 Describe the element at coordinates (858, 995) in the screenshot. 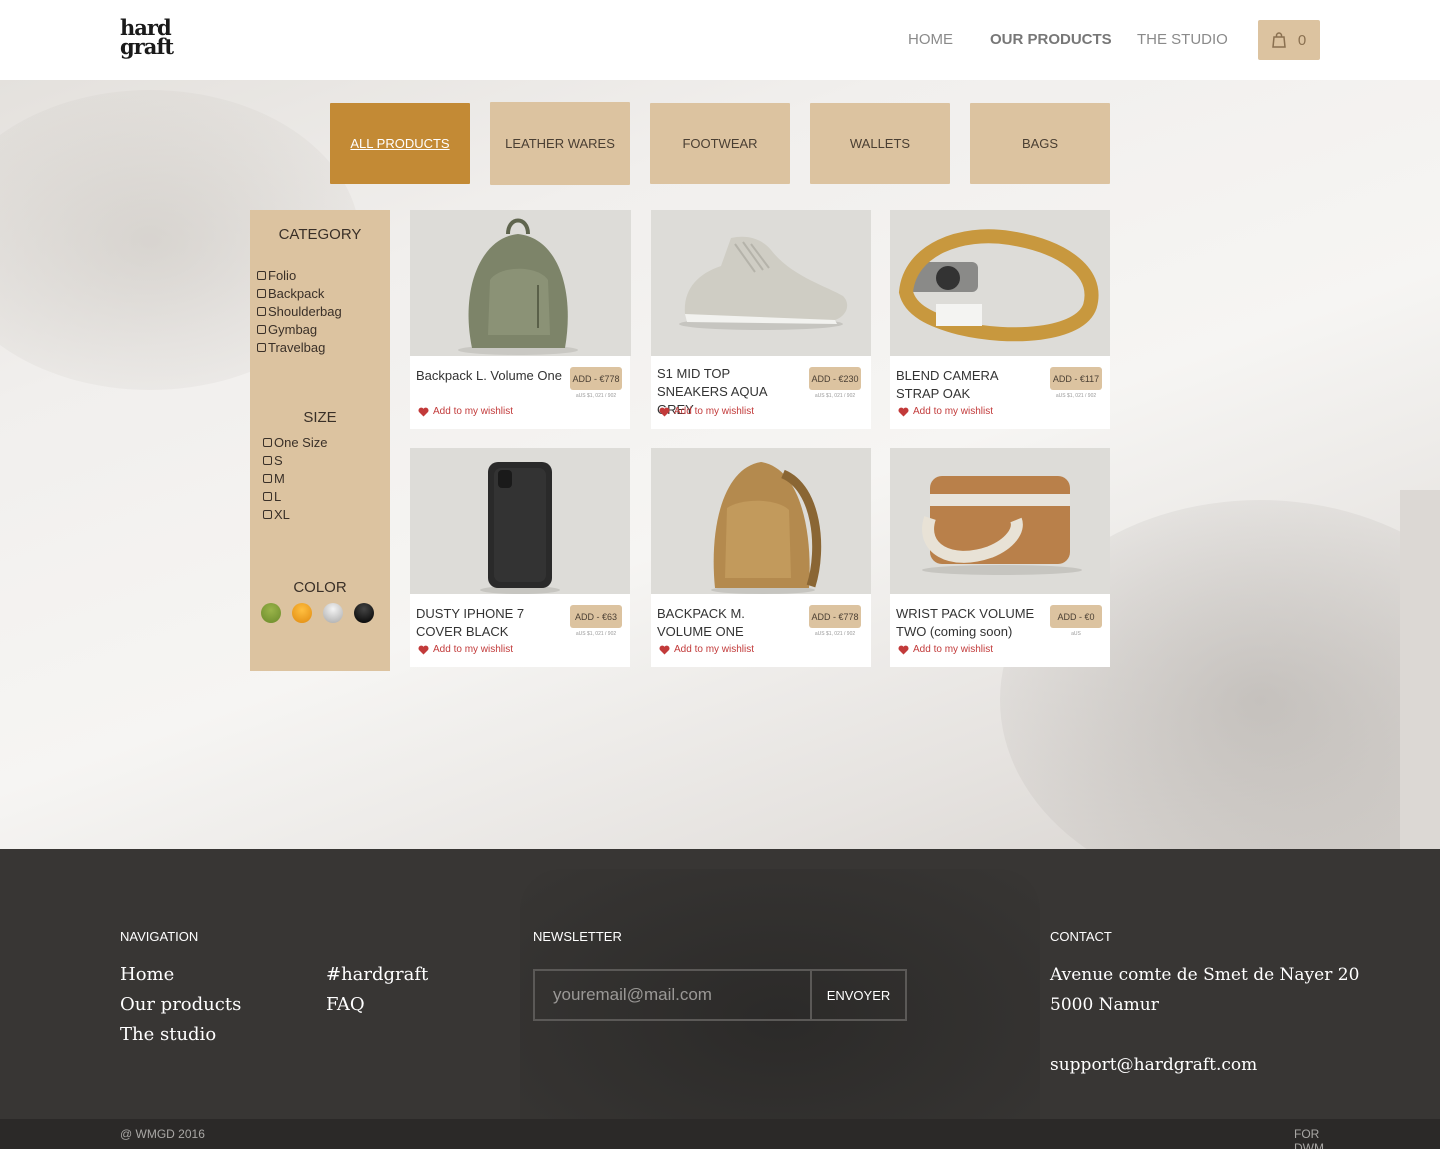

I see `newsletter-submit-button: ENVOYER` at that location.